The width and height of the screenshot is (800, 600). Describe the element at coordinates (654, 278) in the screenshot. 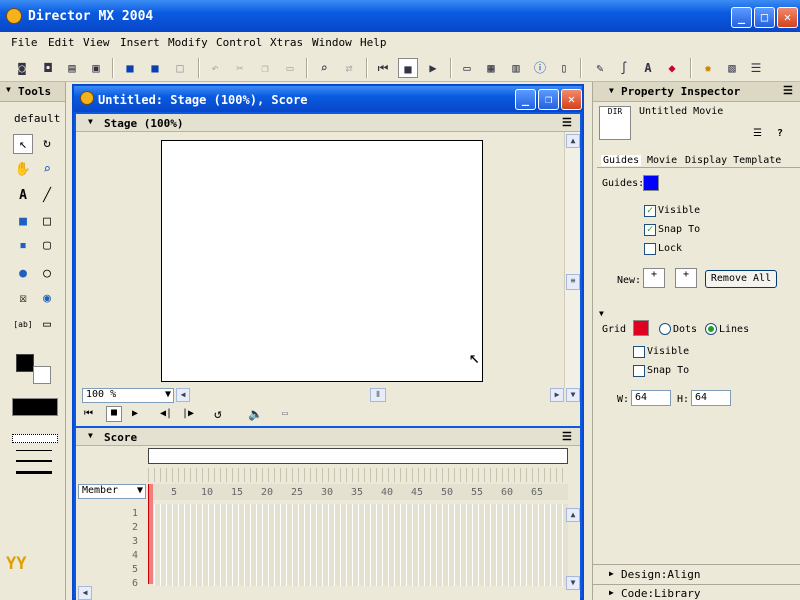

I see `new-horizontal-guide-icon: +` at that location.